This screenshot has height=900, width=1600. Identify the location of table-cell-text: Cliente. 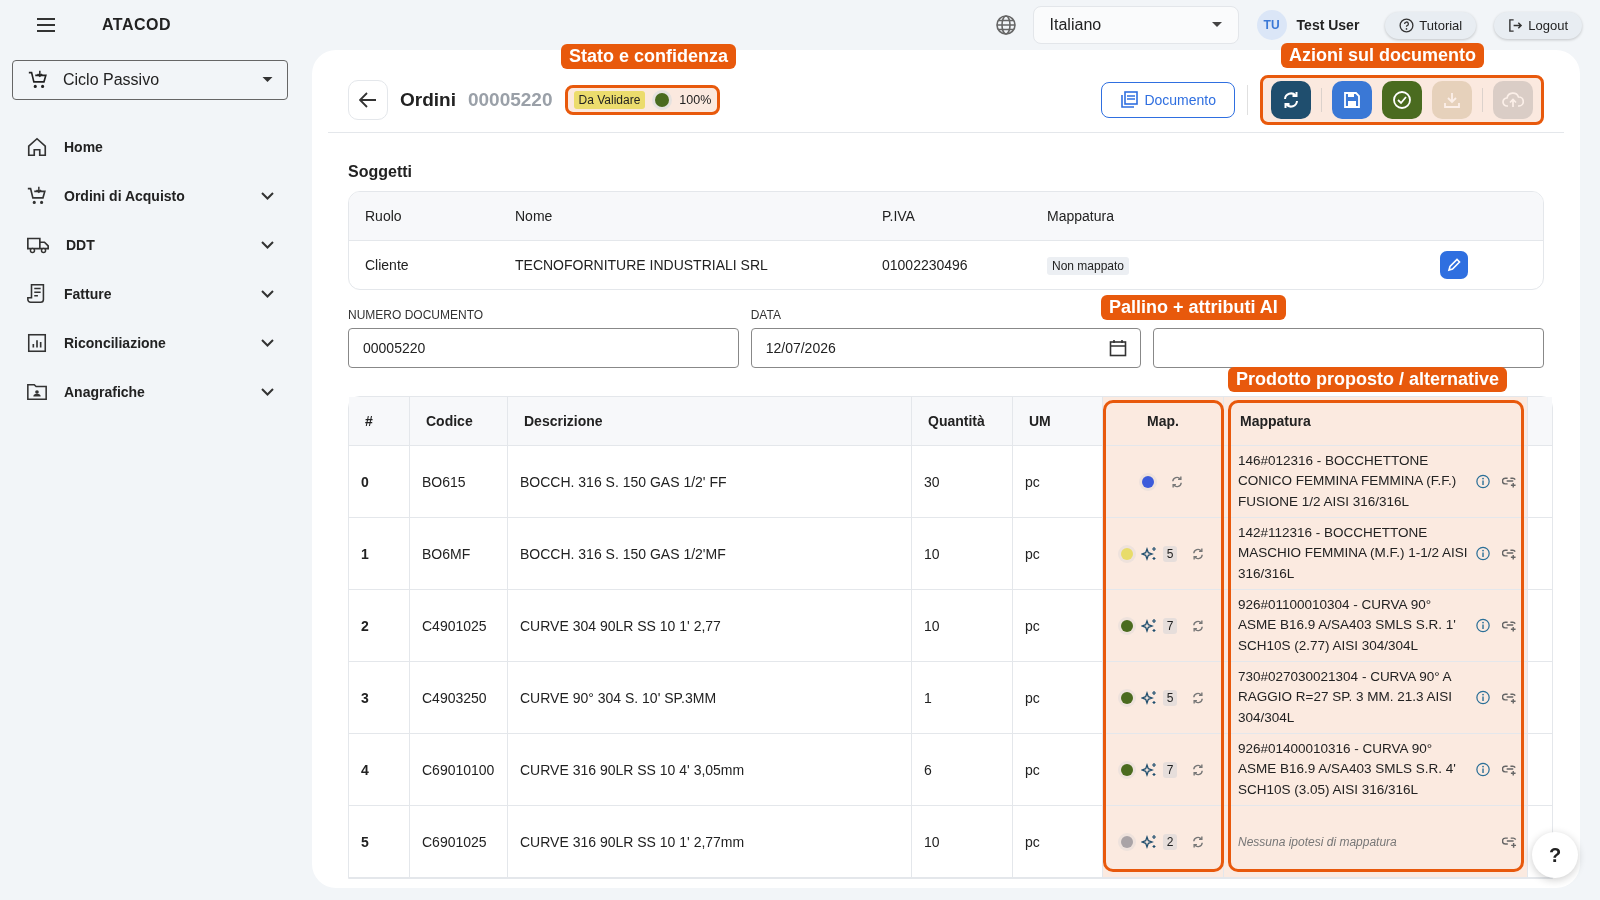
(387, 265).